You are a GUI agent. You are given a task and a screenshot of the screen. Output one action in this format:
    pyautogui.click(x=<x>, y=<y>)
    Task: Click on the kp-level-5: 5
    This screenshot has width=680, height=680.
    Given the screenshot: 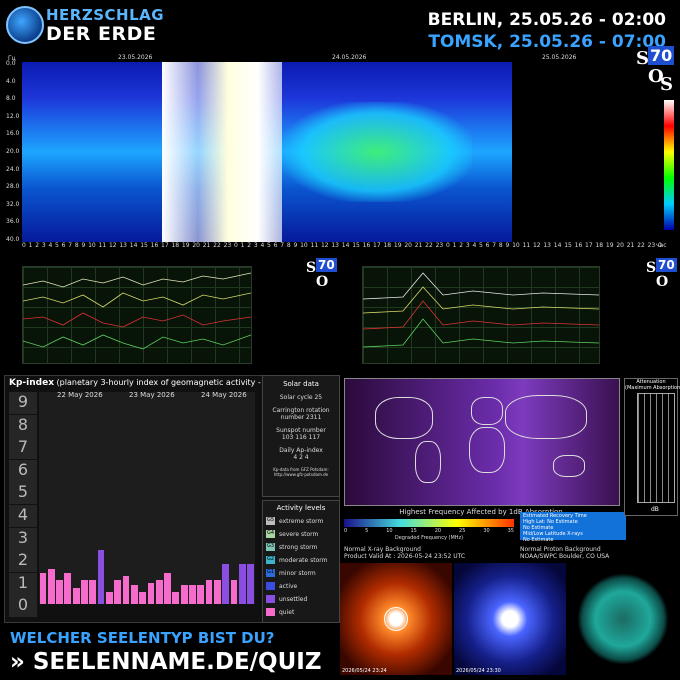 What is the action you would take?
    pyautogui.click(x=23, y=494)
    